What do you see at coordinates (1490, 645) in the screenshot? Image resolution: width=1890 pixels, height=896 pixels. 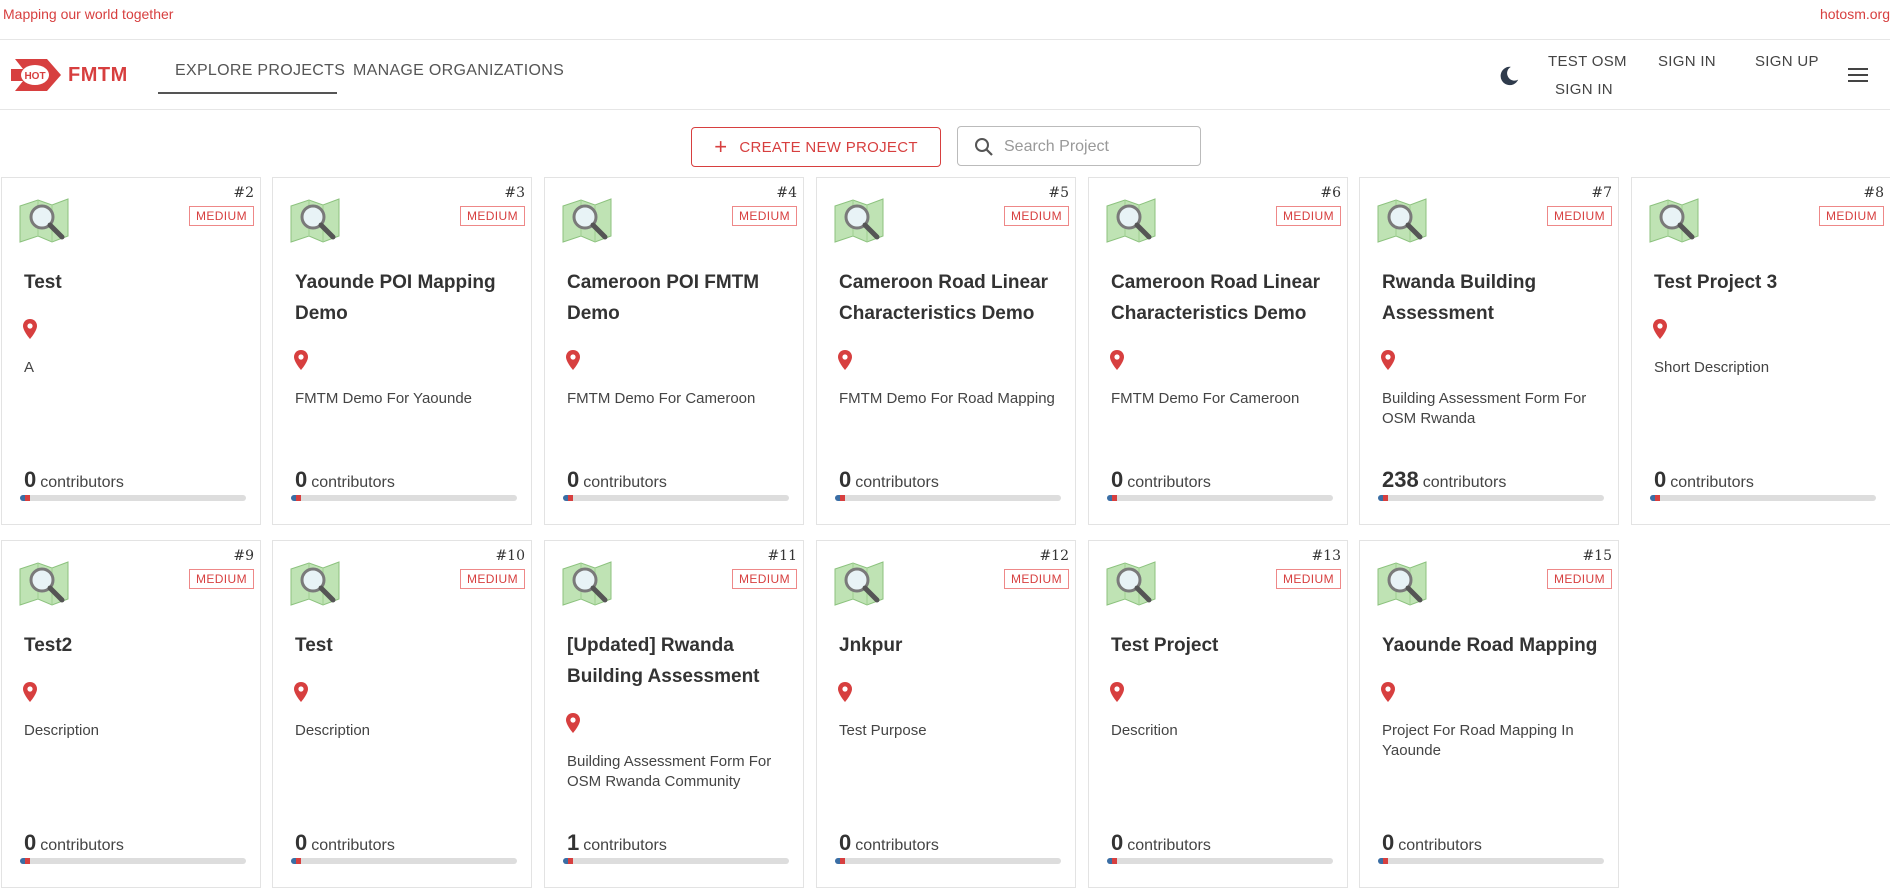 I see `project-title: Yaounde Road Mapping` at bounding box center [1490, 645].